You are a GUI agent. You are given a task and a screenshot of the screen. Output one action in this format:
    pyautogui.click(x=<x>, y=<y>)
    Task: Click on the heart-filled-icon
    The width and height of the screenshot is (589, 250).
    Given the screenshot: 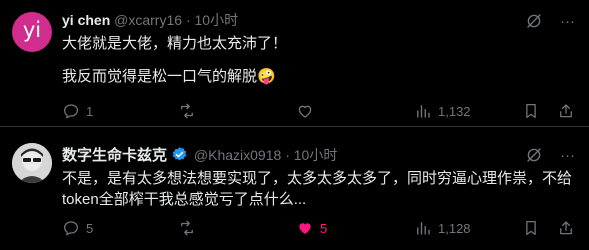 What is the action you would take?
    pyautogui.click(x=305, y=228)
    